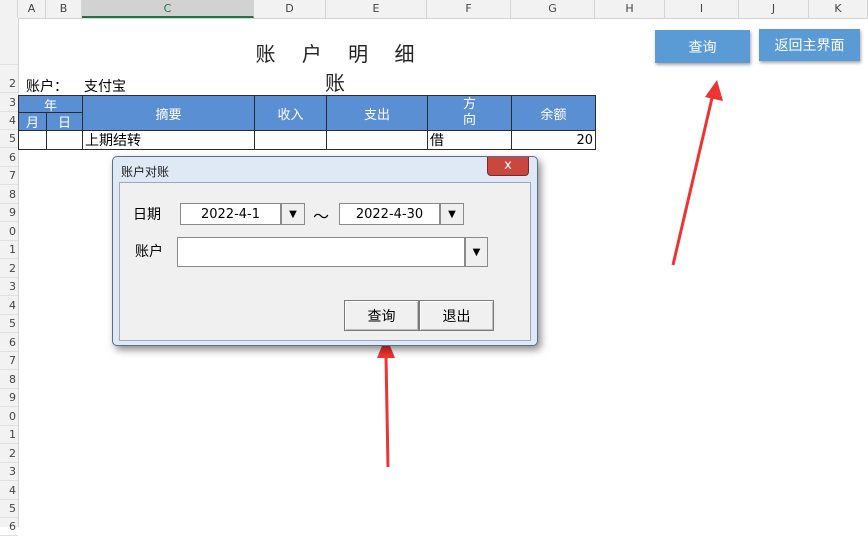 Image resolution: width=868 pixels, height=536 pixels. What do you see at coordinates (456, 315) in the screenshot?
I see `dialog-exit-button: 退出` at bounding box center [456, 315].